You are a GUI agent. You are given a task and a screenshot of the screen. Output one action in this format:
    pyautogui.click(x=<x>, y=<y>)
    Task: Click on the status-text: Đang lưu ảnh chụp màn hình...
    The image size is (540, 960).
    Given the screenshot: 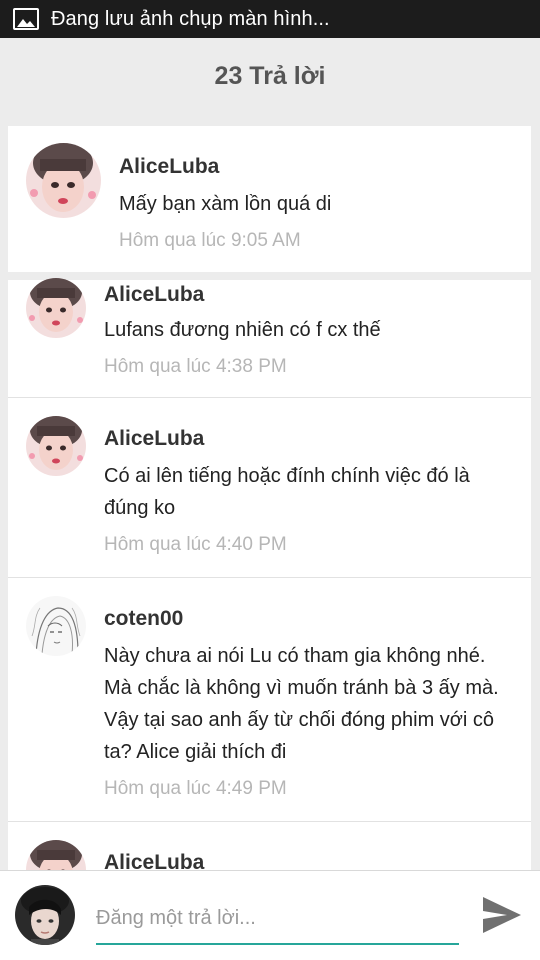 What is the action you would take?
    pyautogui.click(x=190, y=18)
    